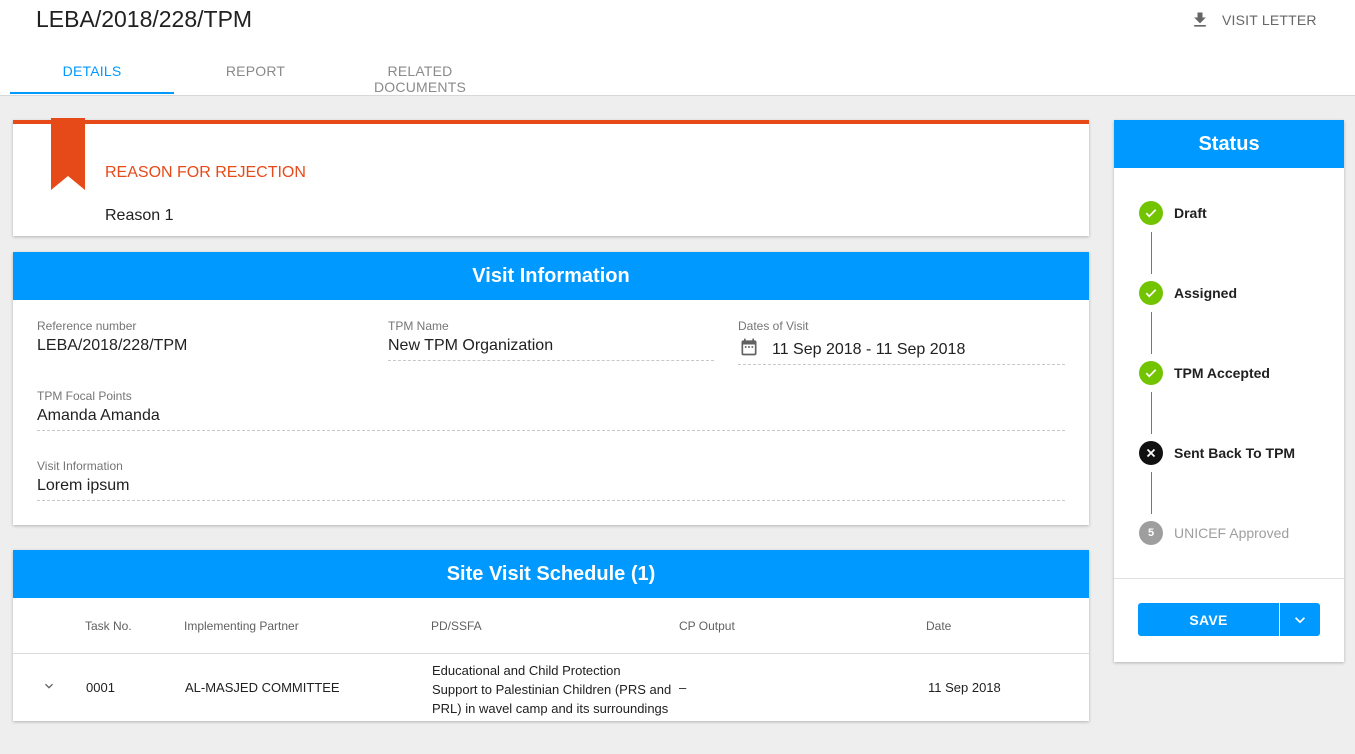 The image size is (1355, 754). Describe the element at coordinates (526, 670) in the screenshot. I see `cell-pd-ssfa-line: Educational and Child Protection` at that location.